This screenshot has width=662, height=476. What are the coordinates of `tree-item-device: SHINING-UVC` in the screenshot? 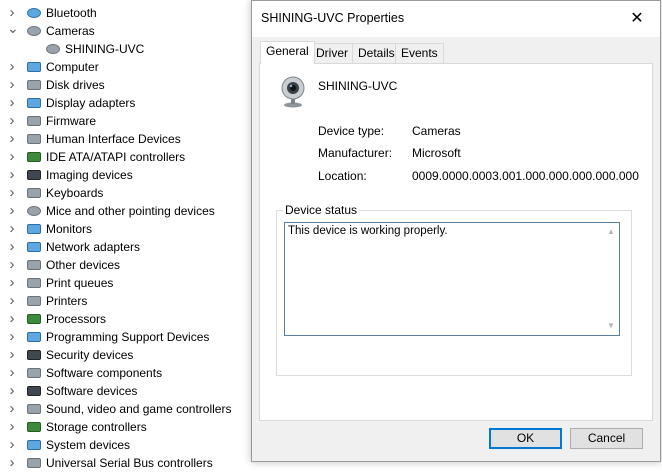 It's located at (125, 49).